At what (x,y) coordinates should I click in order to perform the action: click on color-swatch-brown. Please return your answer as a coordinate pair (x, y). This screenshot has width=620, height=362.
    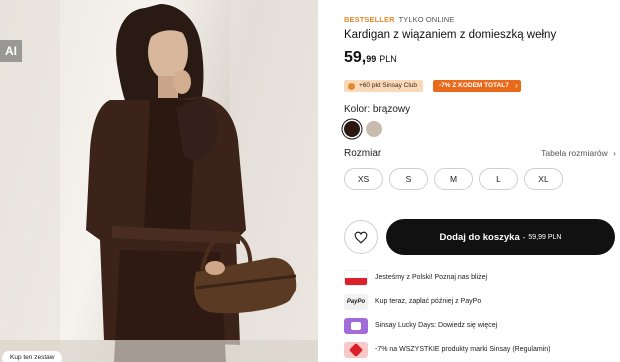
    Looking at the image, I should click on (352, 129).